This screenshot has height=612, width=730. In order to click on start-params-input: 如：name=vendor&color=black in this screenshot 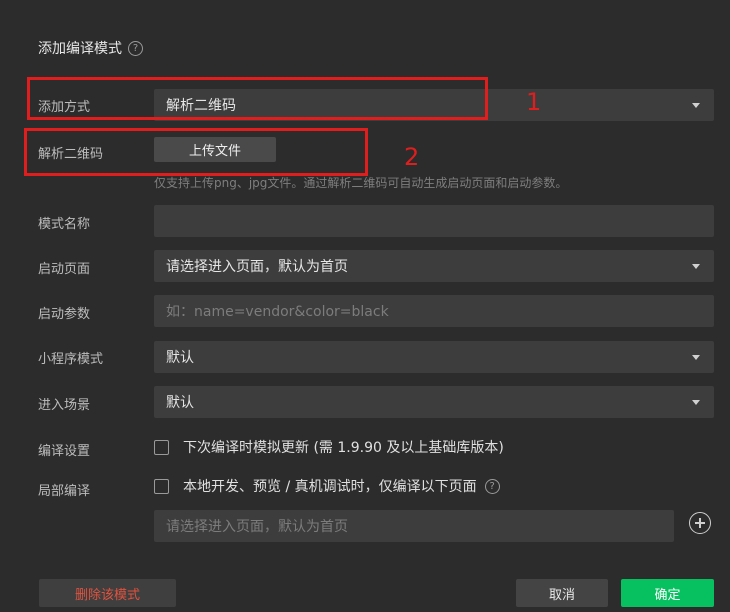, I will do `click(434, 311)`.